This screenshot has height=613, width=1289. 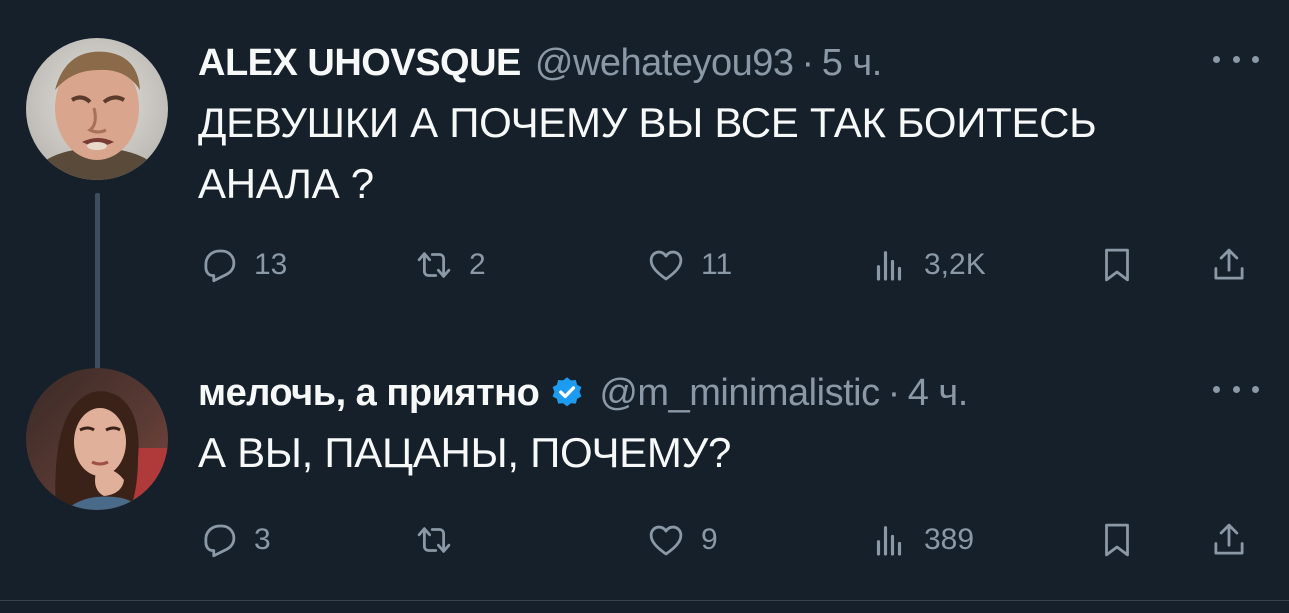 What do you see at coordinates (271, 264) in the screenshot?
I see `reply-count: 13` at bounding box center [271, 264].